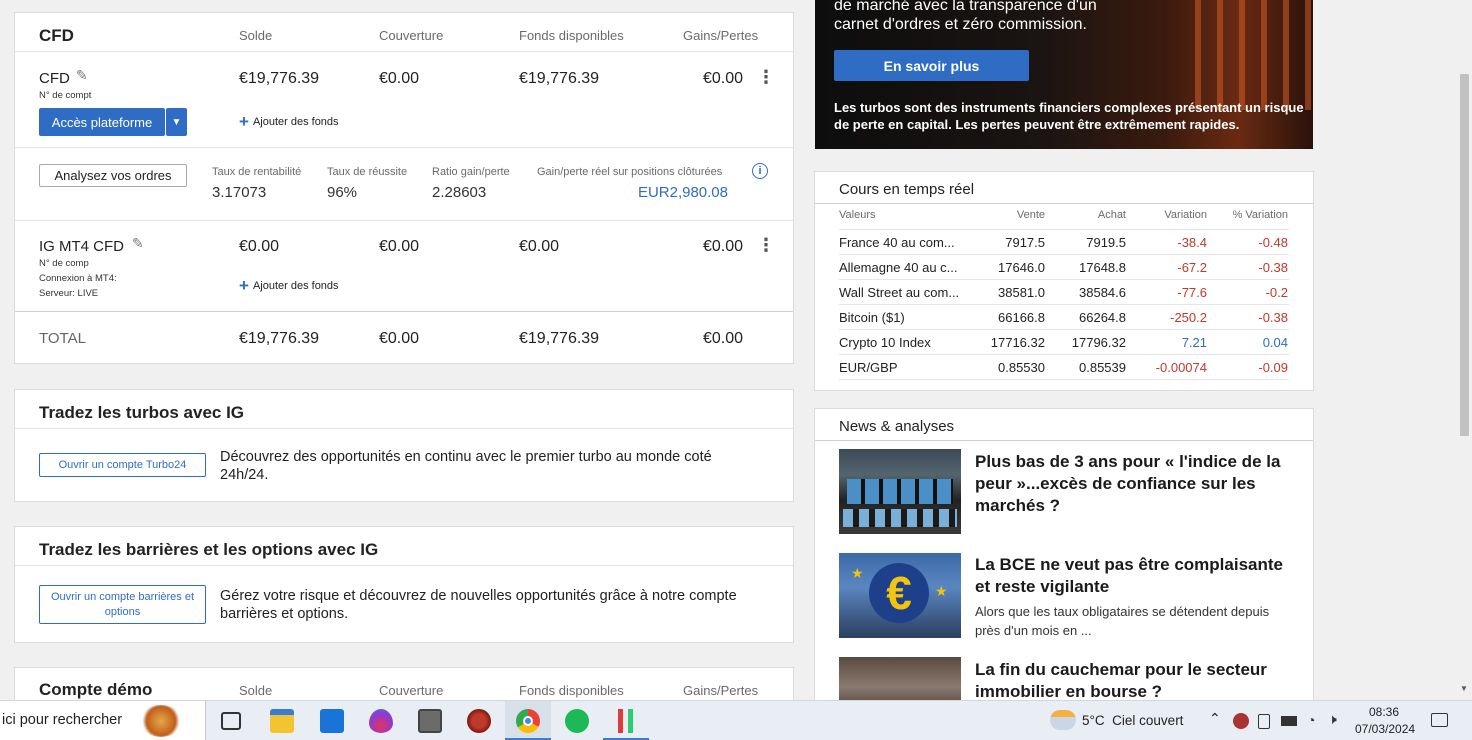 Image resolution: width=1472 pixels, height=740 pixels. Describe the element at coordinates (256, 35) in the screenshot. I see `col-solde: Solde` at that location.